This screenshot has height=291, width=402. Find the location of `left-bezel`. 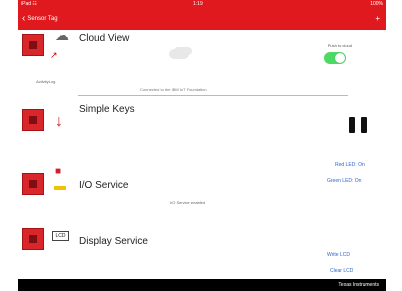

left-bezel is located at coordinates (9, 145).